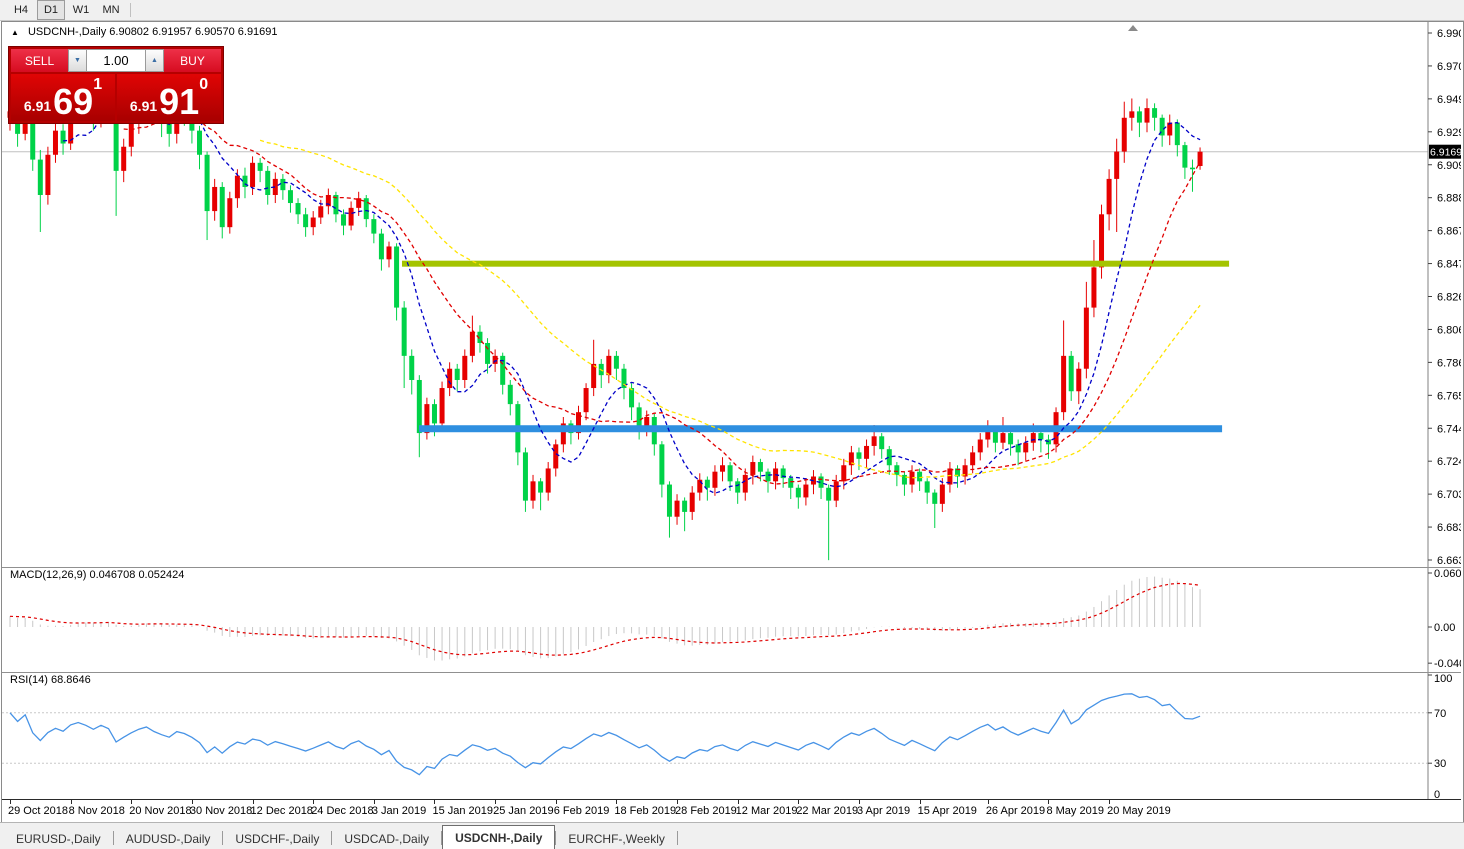  I want to click on current-price-tag-text: 6.91691, so click(1445, 153).